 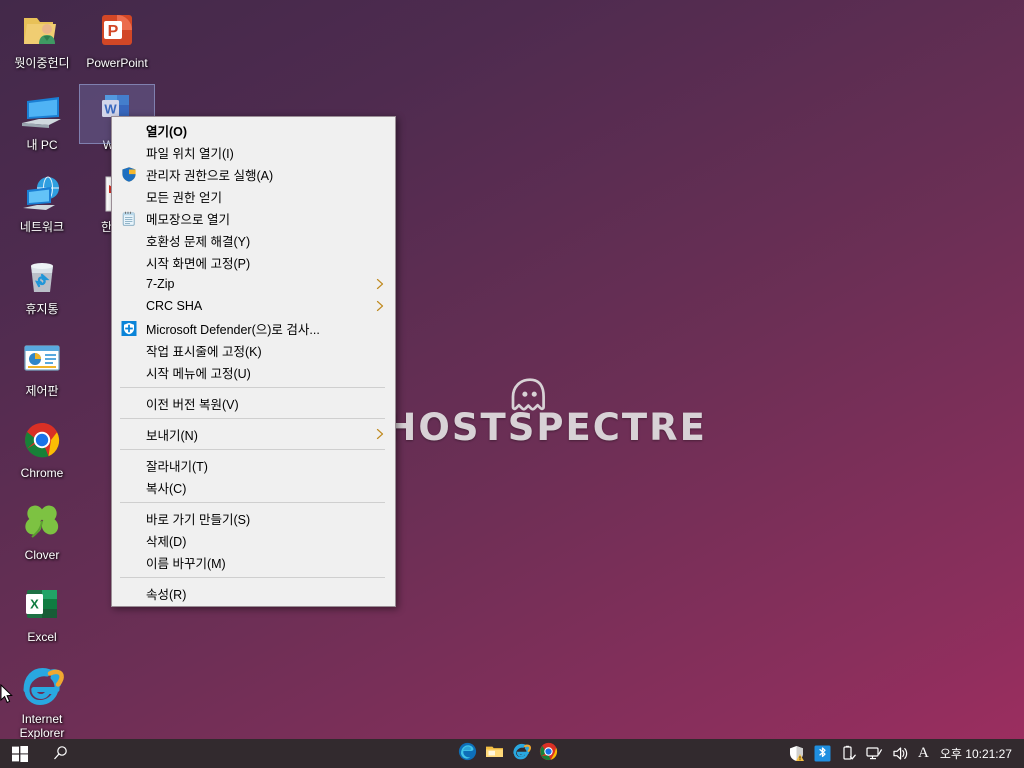 I want to click on menu-item-label: 모든 권한 얻기, so click(x=184, y=197).